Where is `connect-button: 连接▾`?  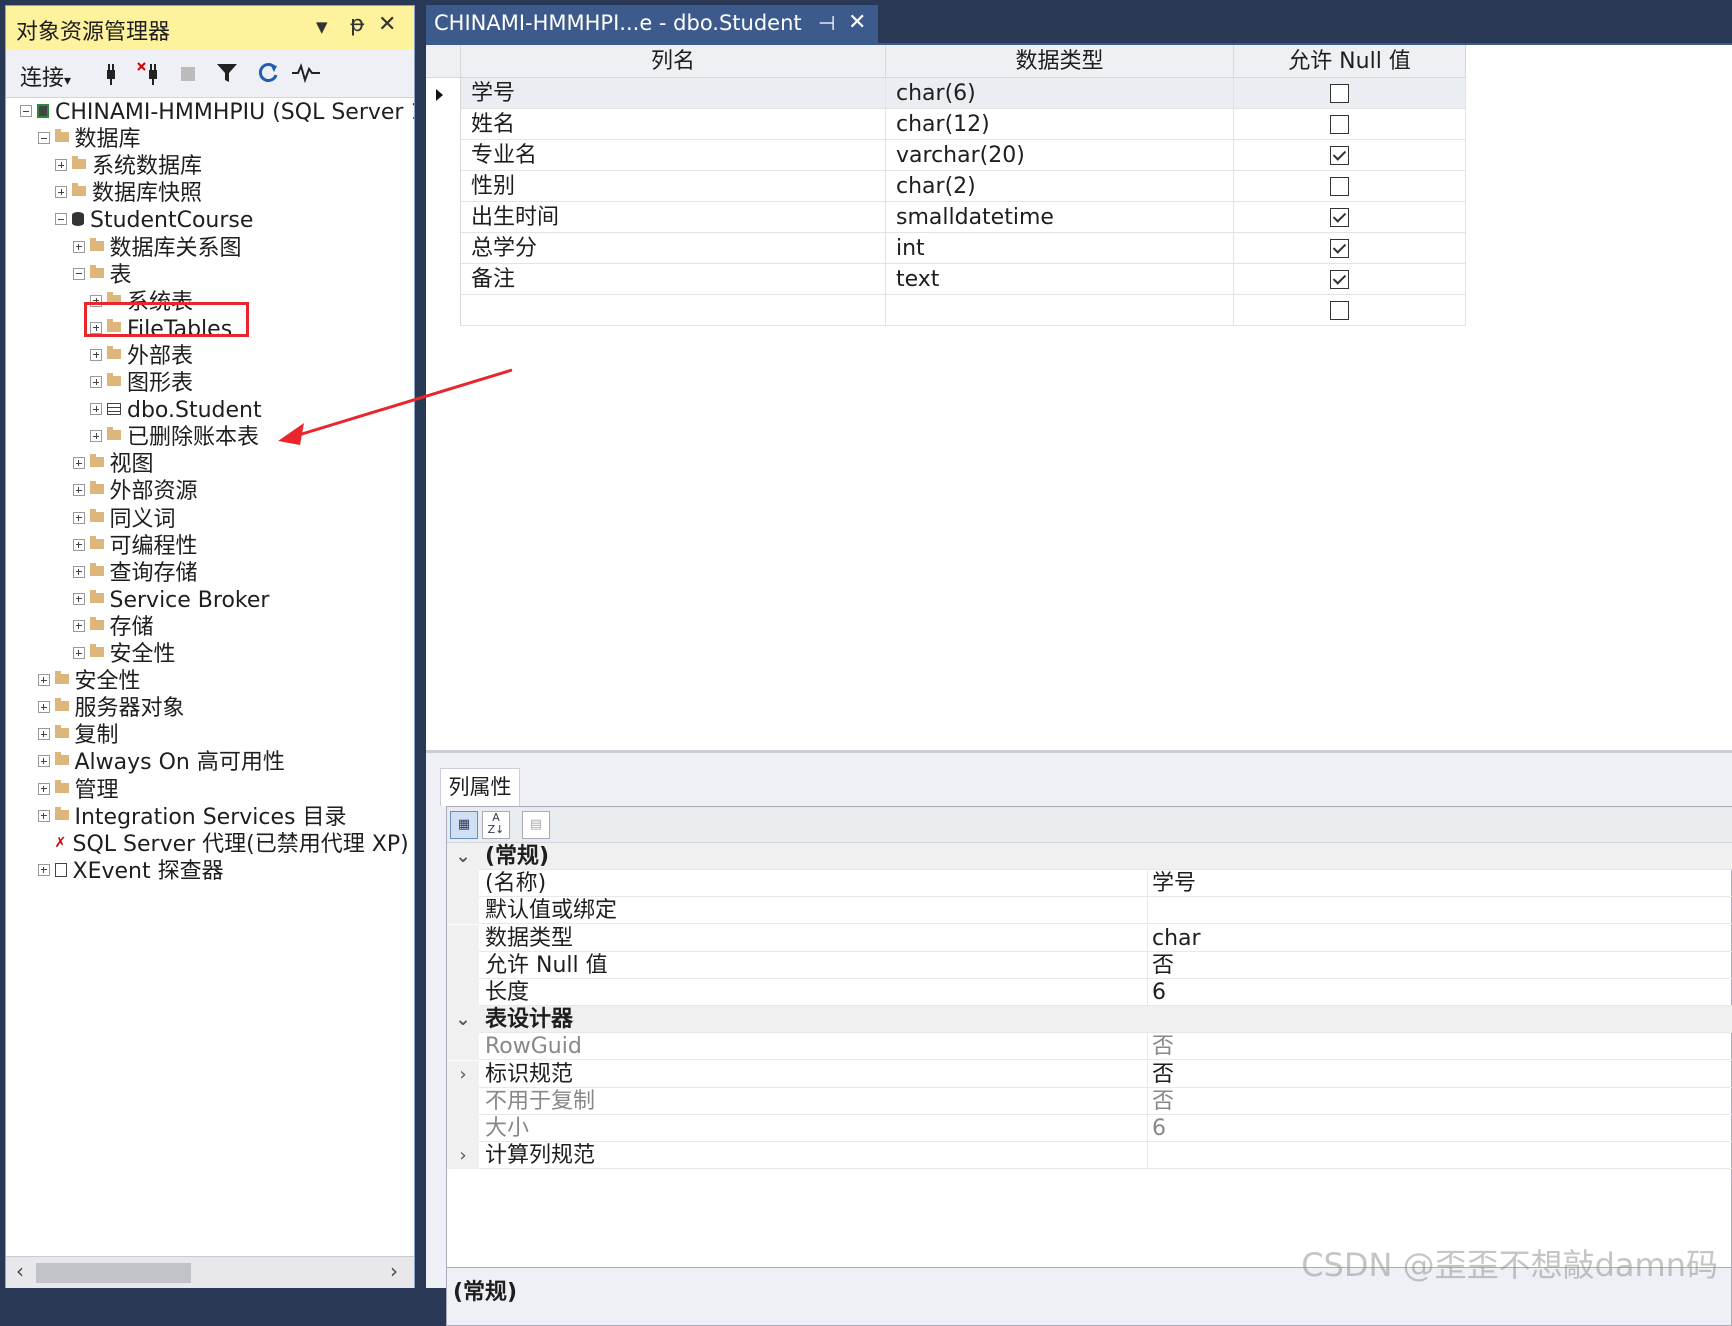 connect-button: 连接▾ is located at coordinates (45, 76).